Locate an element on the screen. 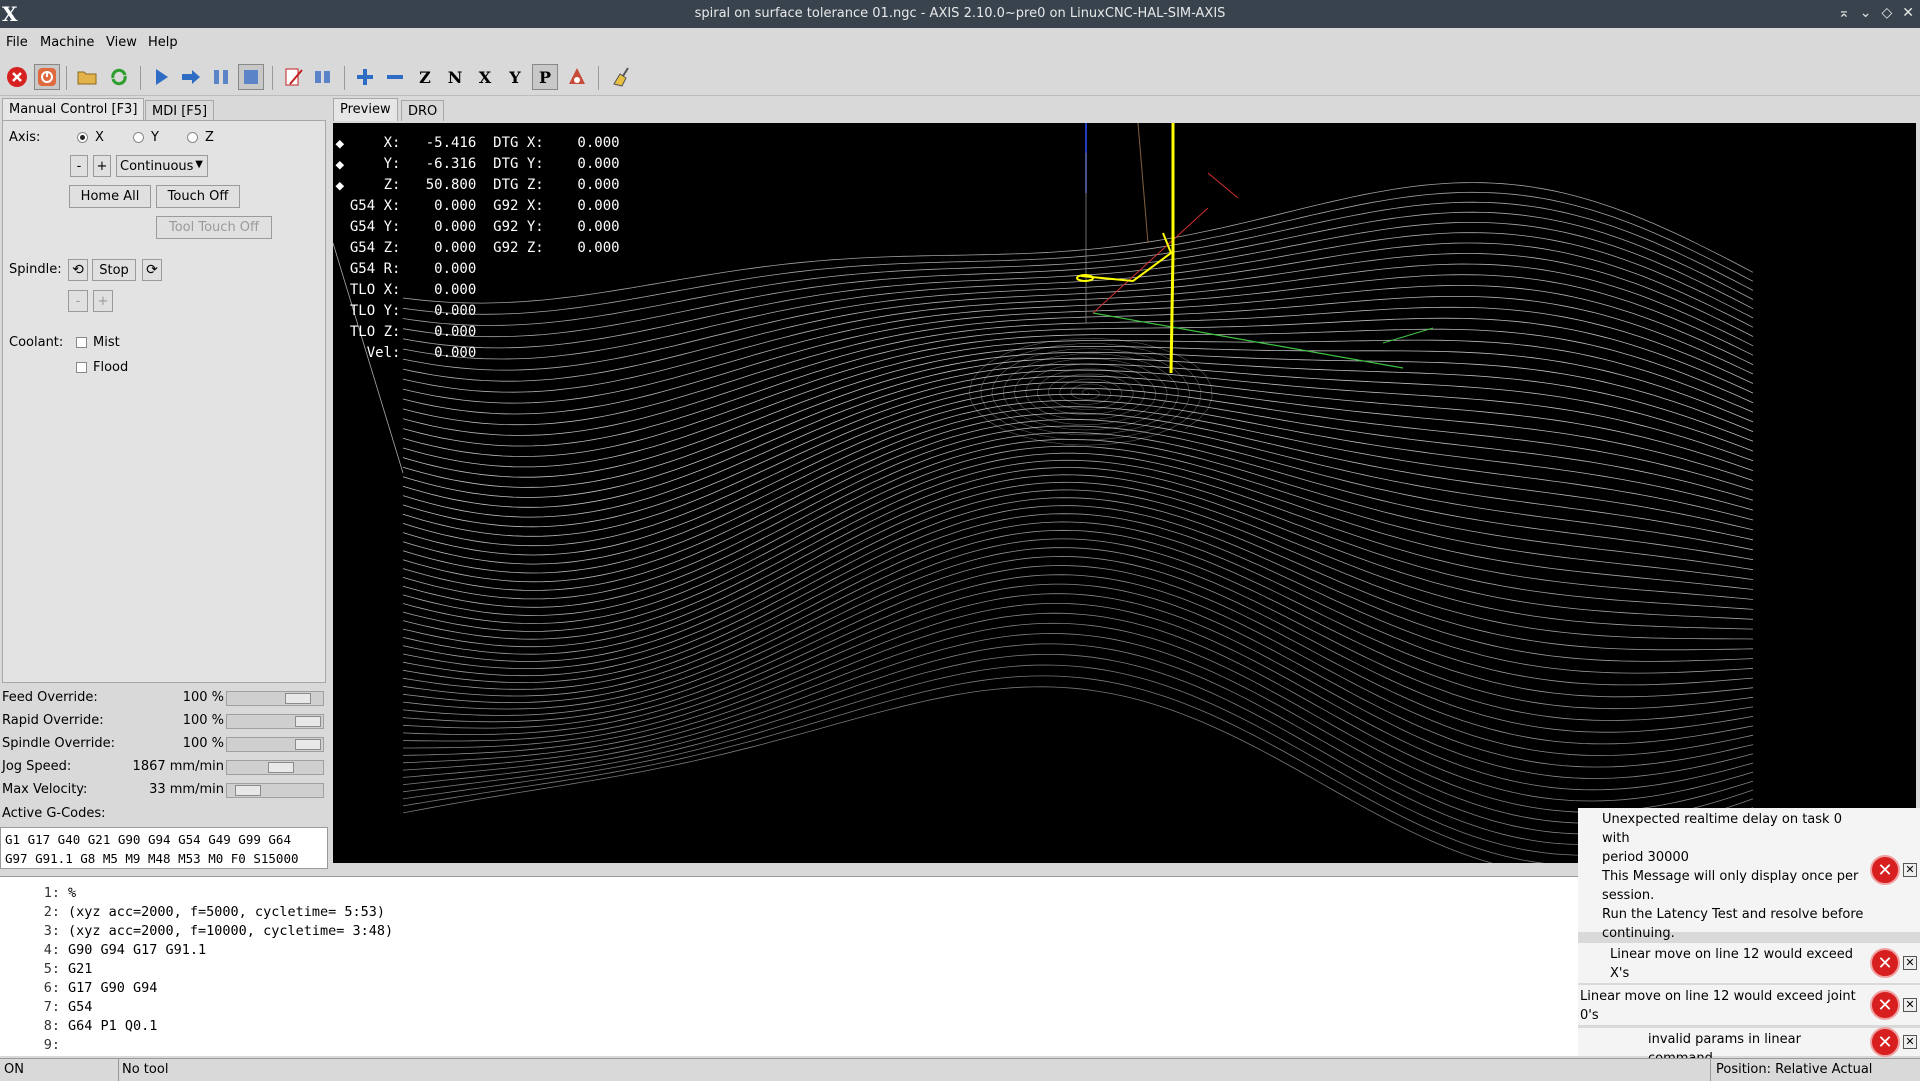  dro-line: TLO Y: 0.000 is located at coordinates (405, 311).